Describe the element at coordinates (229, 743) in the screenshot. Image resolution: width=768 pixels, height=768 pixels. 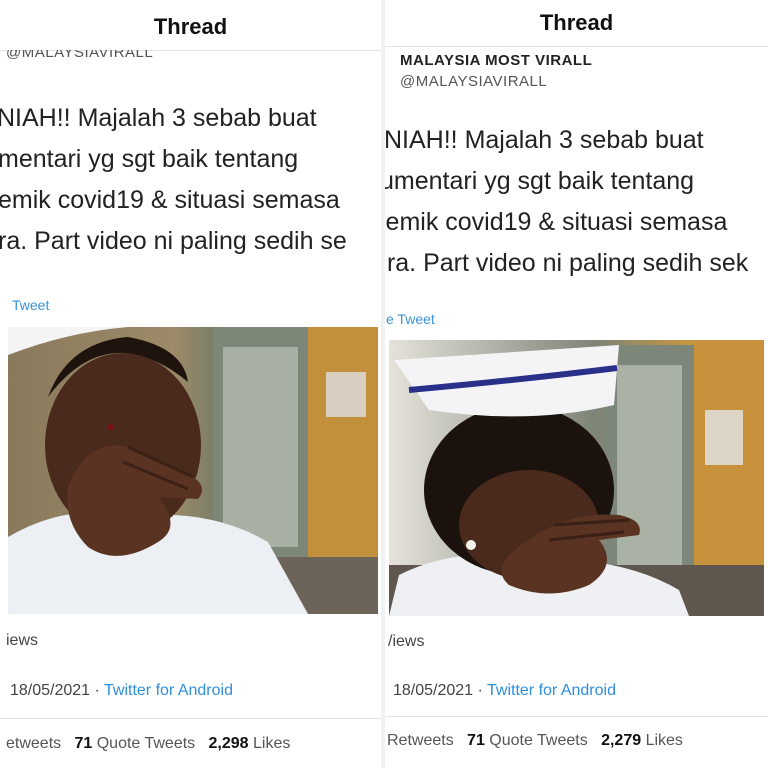
I see `likes-count: 2,298` at that location.